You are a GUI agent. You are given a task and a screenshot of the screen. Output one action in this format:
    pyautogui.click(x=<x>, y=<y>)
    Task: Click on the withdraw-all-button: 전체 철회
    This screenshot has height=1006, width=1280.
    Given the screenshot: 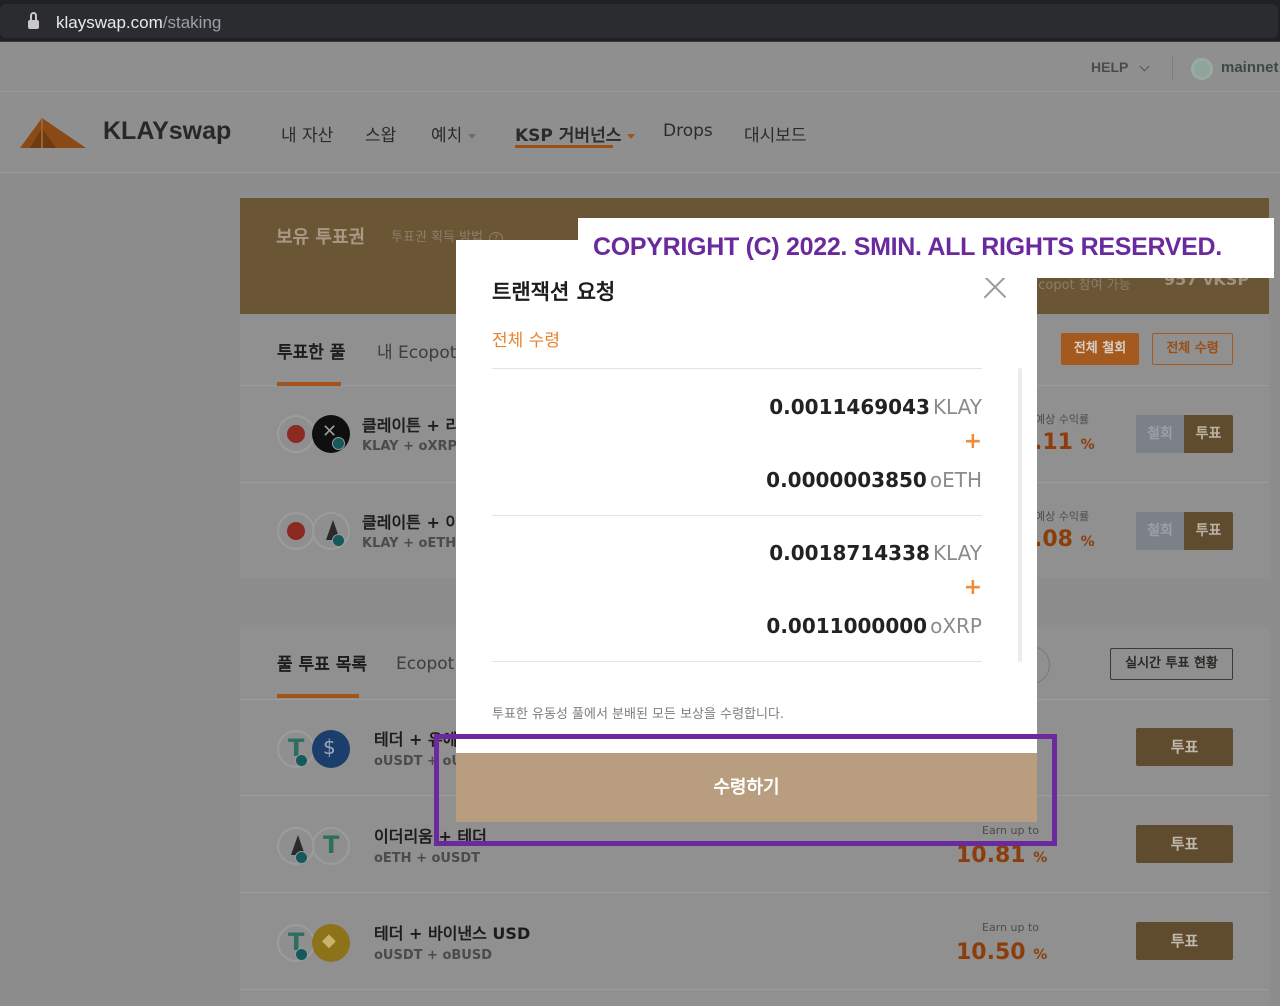 What is the action you would take?
    pyautogui.click(x=1100, y=349)
    